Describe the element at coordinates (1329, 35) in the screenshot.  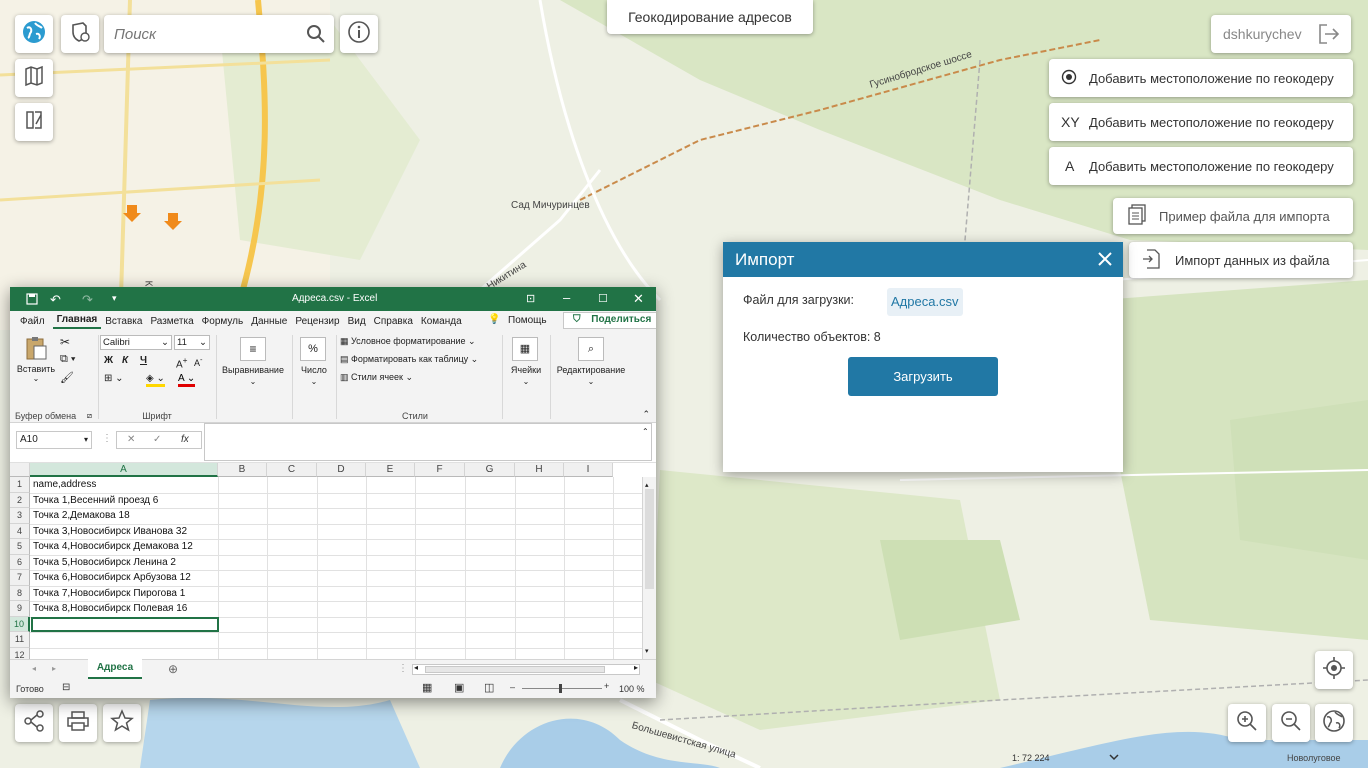
I see `logout-icon` at that location.